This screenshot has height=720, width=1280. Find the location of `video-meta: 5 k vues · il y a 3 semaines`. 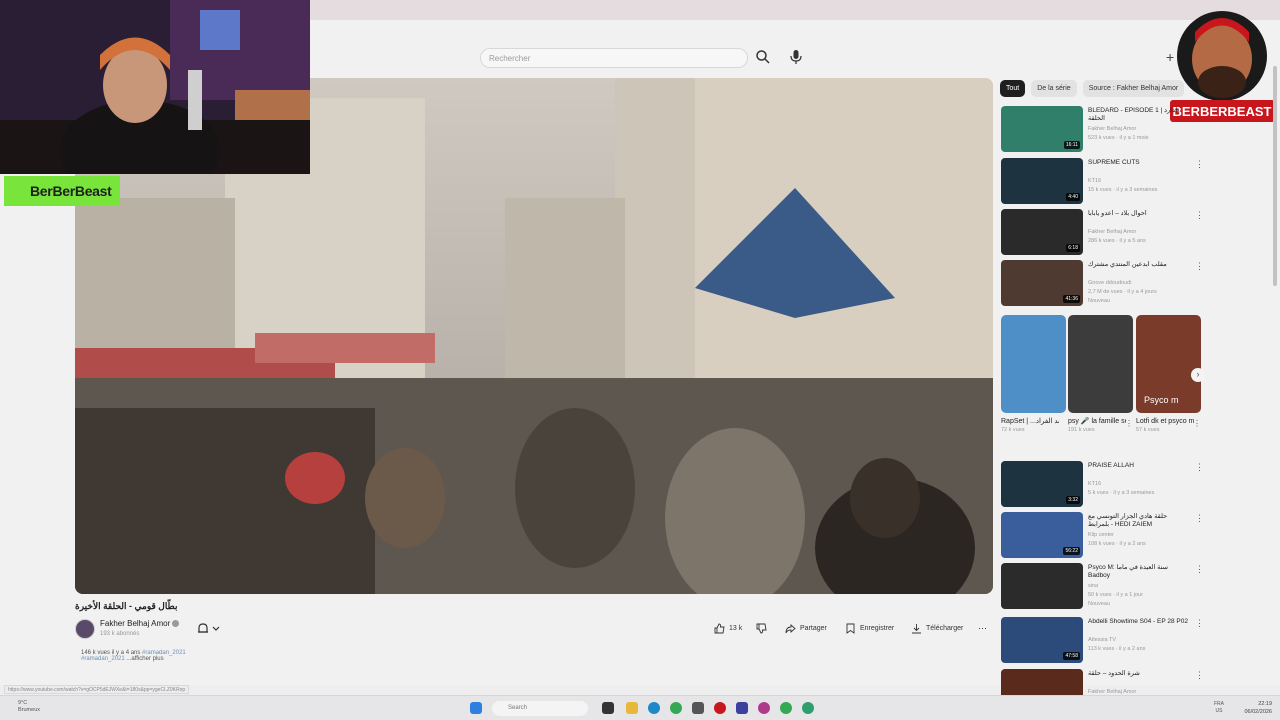

video-meta: 5 k vues · il y a 3 semaines is located at coordinates (1121, 493).